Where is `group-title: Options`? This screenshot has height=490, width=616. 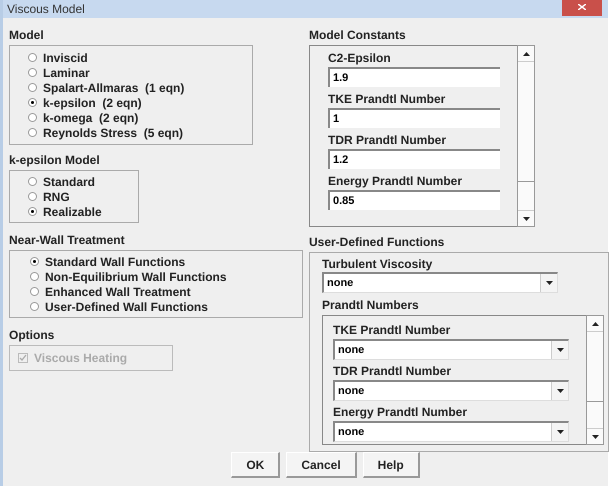
group-title: Options is located at coordinates (32, 335).